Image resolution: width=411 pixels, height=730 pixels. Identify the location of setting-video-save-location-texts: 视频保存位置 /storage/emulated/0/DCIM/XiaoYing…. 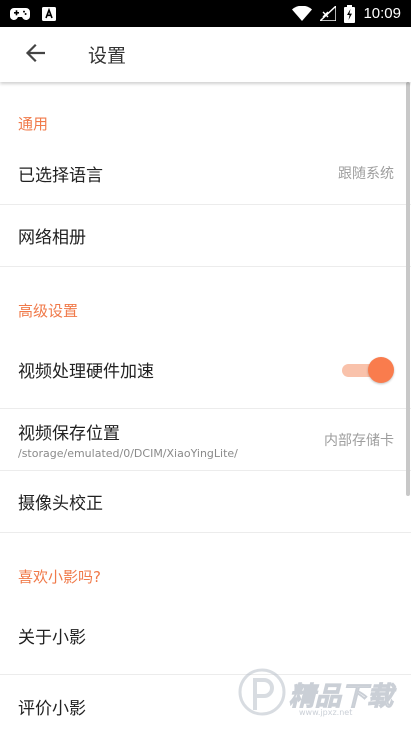
(128, 439).